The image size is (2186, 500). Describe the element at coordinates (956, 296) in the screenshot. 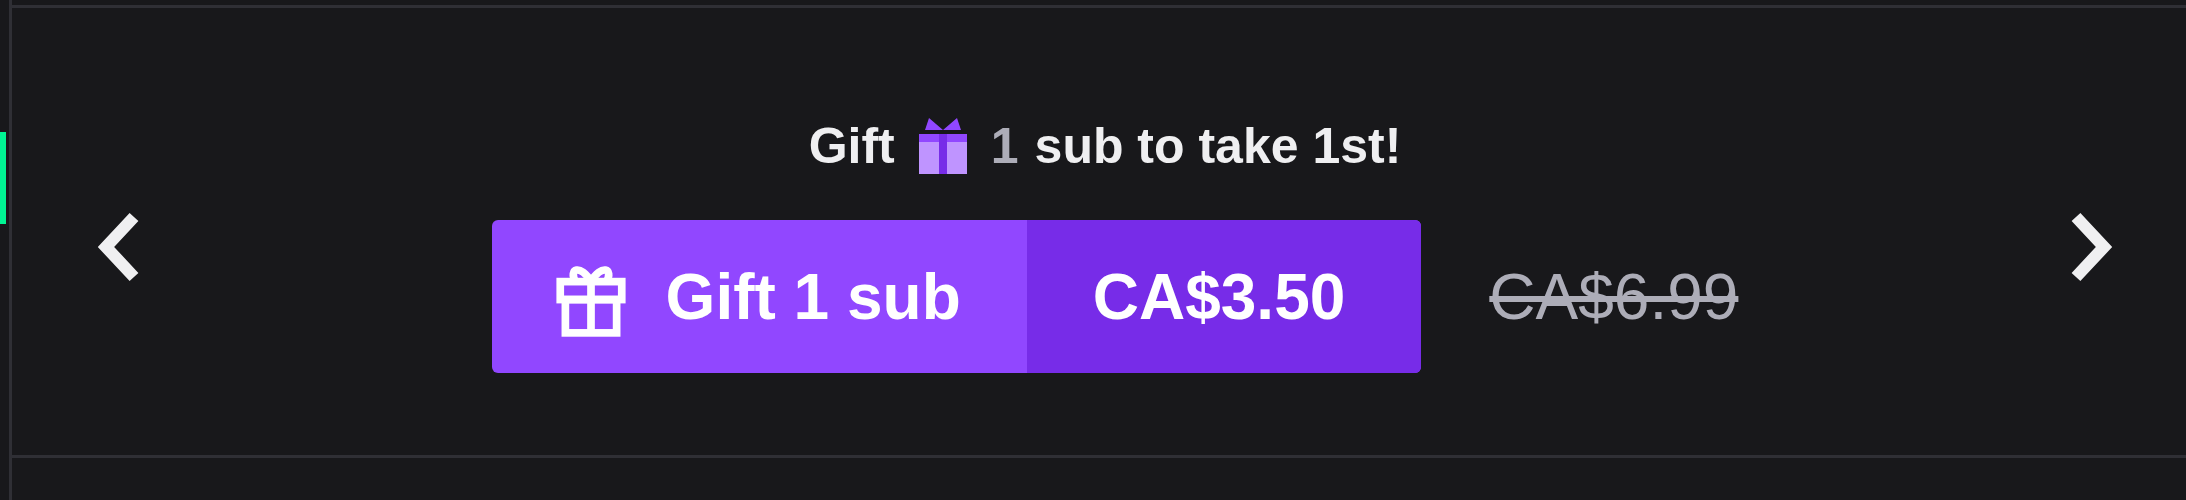

I see `gift-sub-button: Gift 1 sub CA$3.50` at that location.